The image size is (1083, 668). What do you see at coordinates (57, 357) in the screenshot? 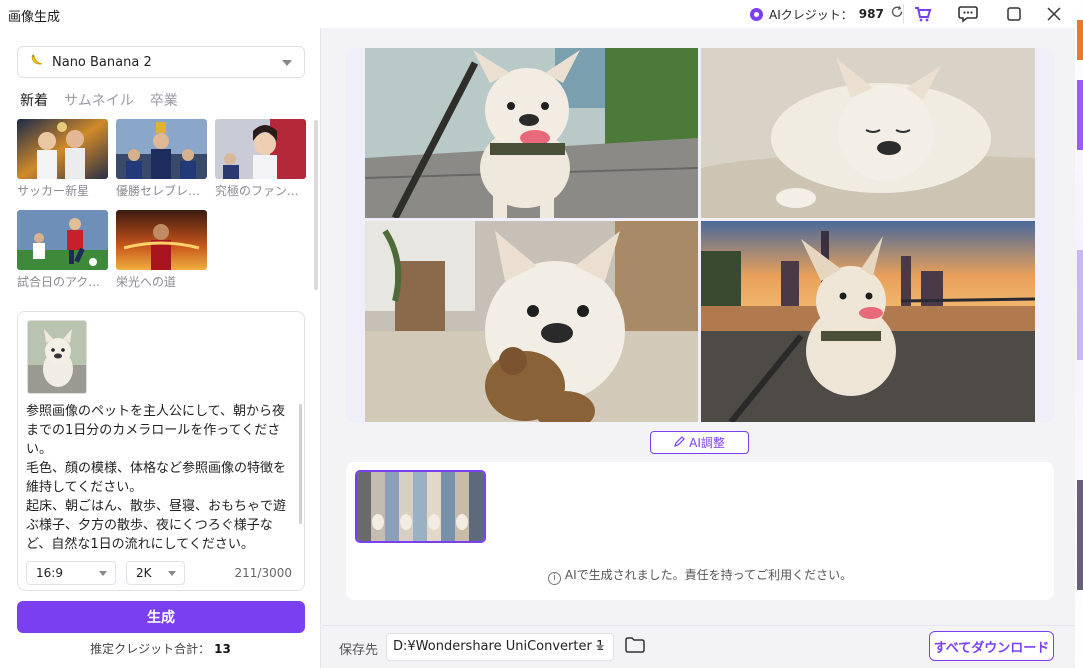
I see `reference-image` at bounding box center [57, 357].